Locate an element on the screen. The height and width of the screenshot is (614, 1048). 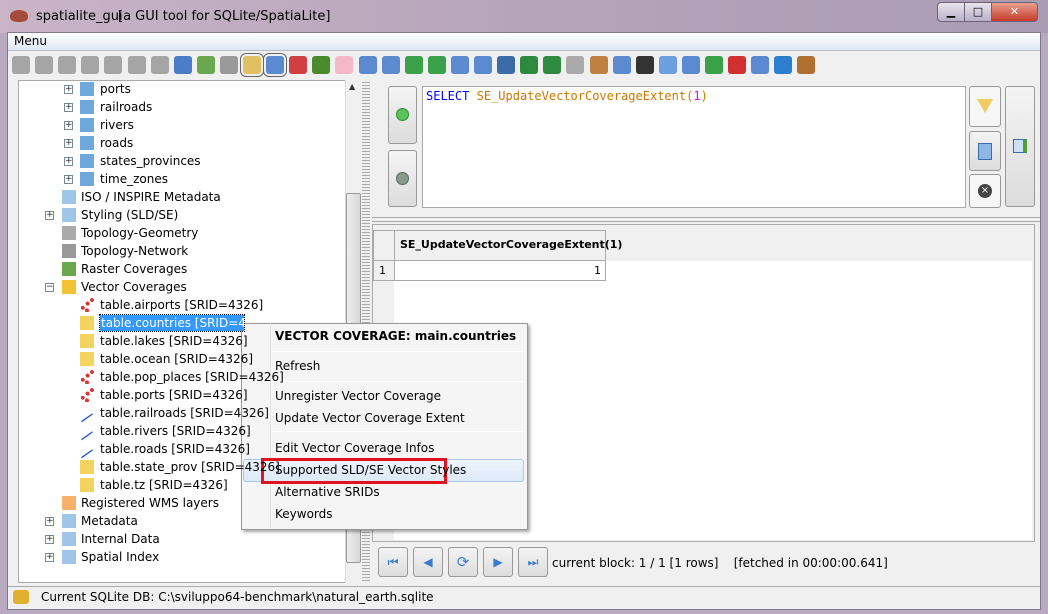
refresh-button: ⟳ is located at coordinates (463, 562).